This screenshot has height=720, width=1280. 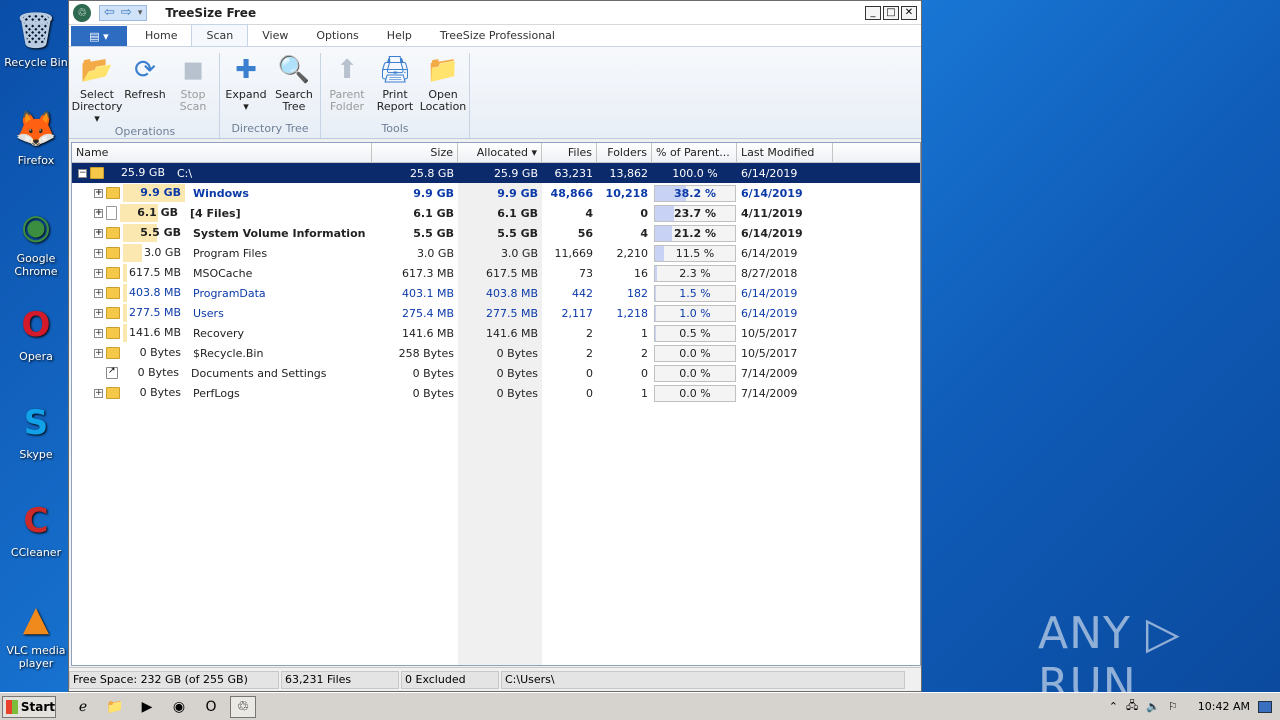 What do you see at coordinates (126, 12) in the screenshot?
I see `forward-arrow-icon: ⇨` at bounding box center [126, 12].